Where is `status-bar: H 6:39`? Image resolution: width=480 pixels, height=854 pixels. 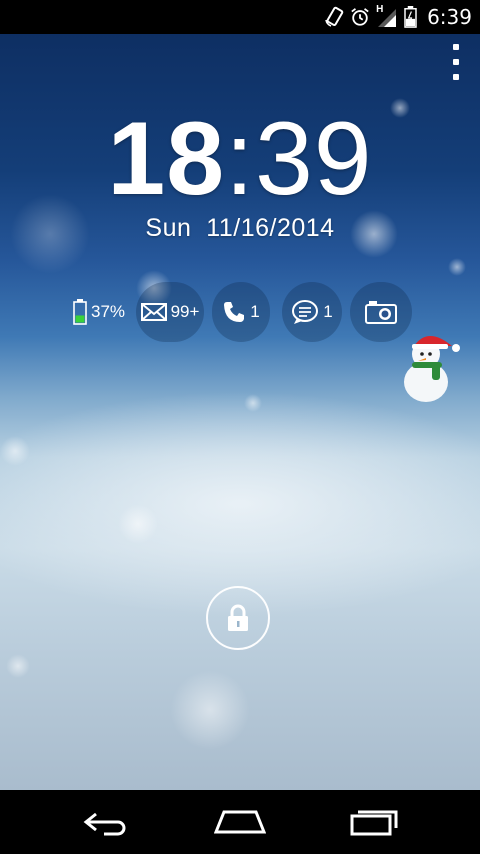 status-bar: H 6:39 is located at coordinates (240, 17).